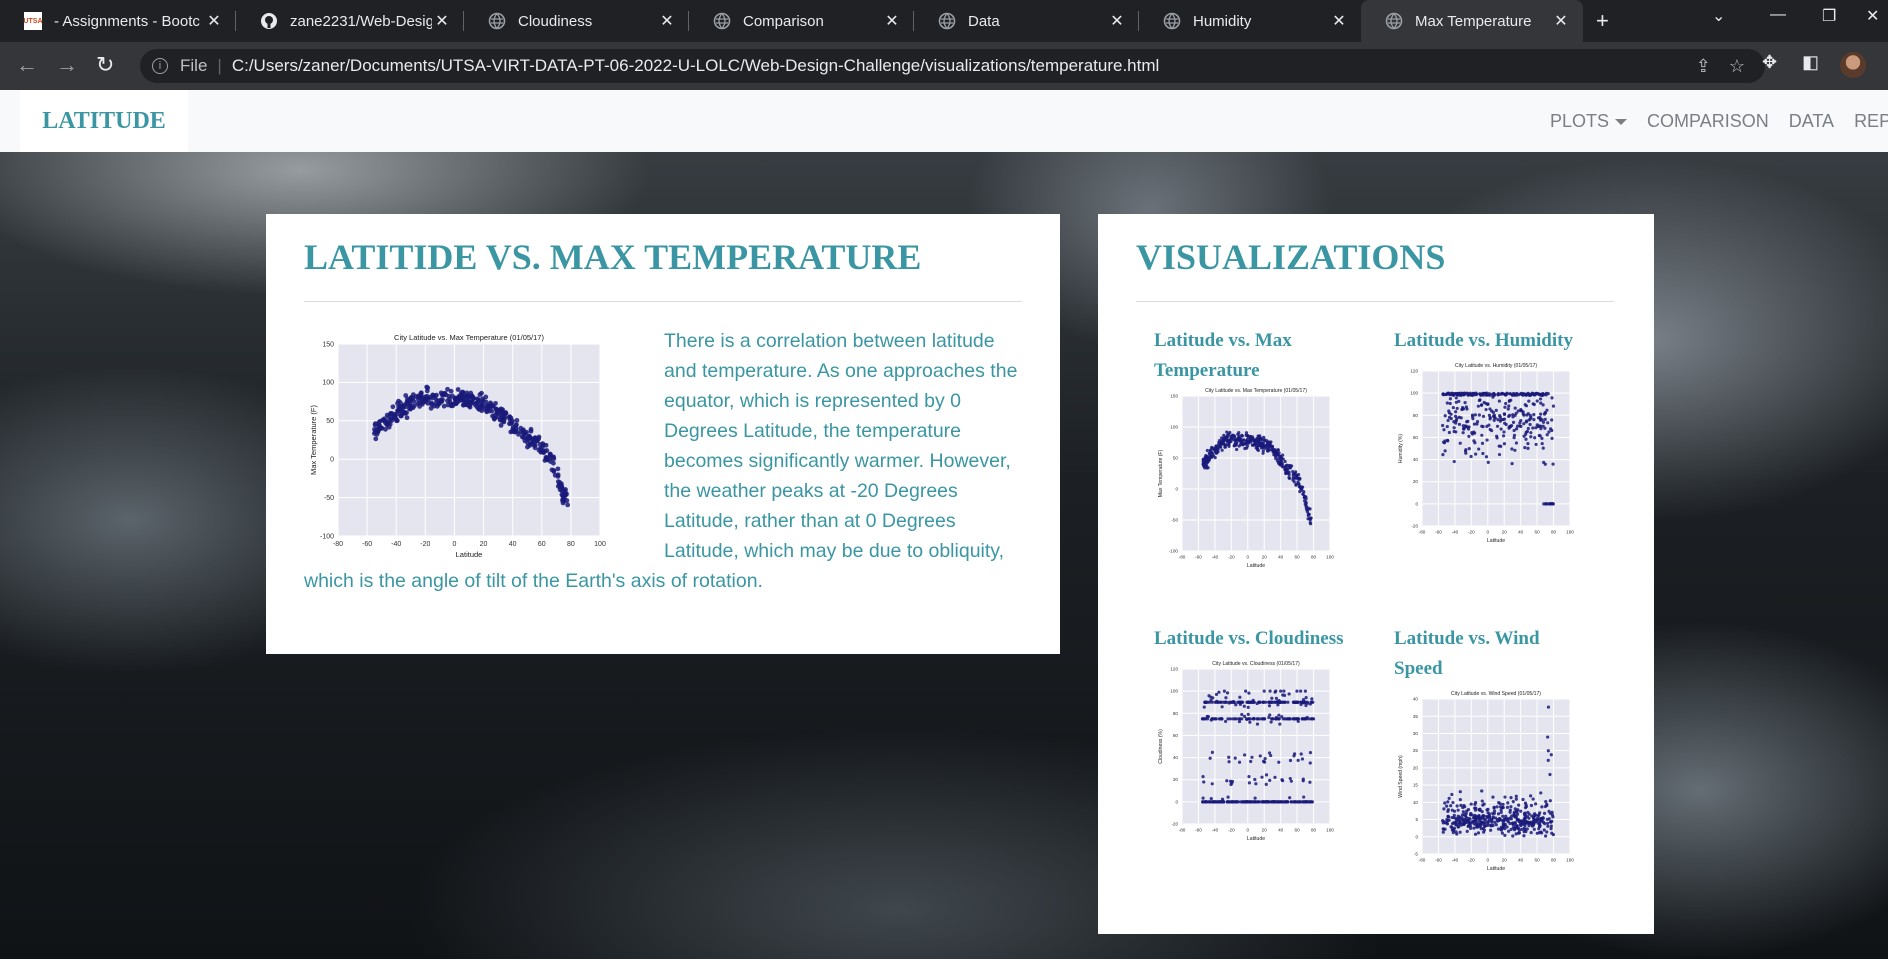 The image size is (1888, 959). Describe the element at coordinates (576, 21) in the screenshot. I see `tab-cloudiness: Cloudiness ✕` at that location.